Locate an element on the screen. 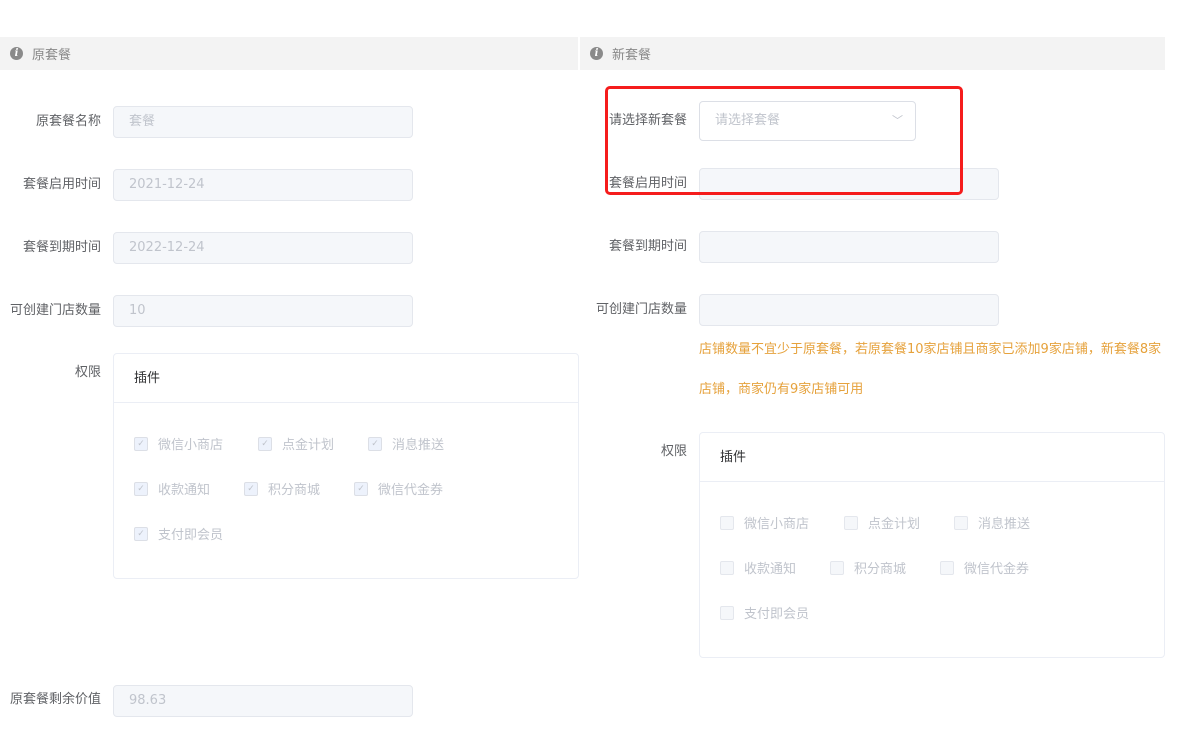 This screenshot has width=1187, height=735. field-label: 原套餐名称 is located at coordinates (68, 121).